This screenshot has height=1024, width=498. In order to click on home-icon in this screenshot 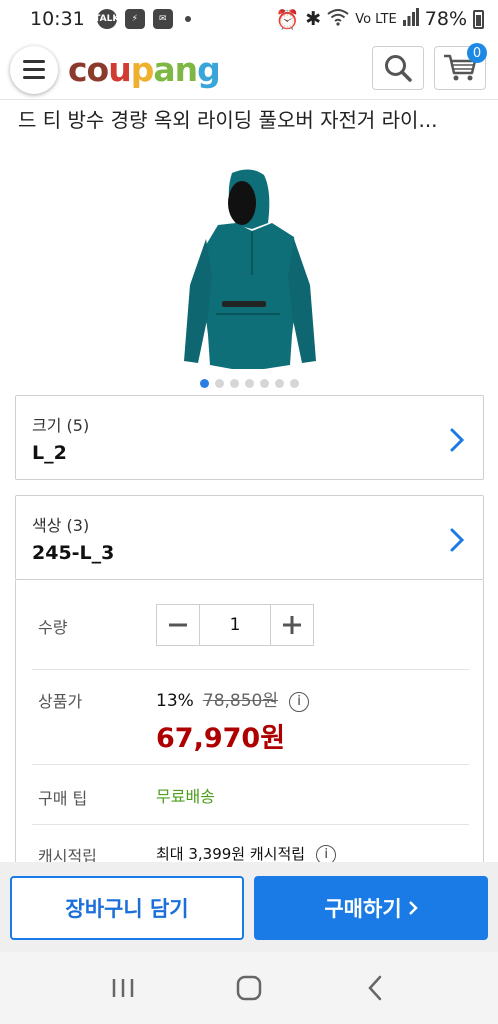, I will do `click(249, 988)`.